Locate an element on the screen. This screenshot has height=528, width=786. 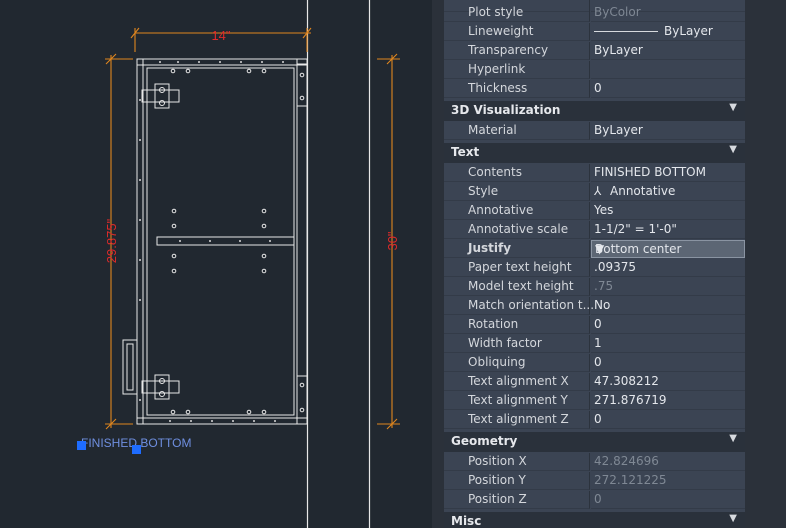
prop-row-thickness: Thickness 0 is located at coordinates (594, 89).